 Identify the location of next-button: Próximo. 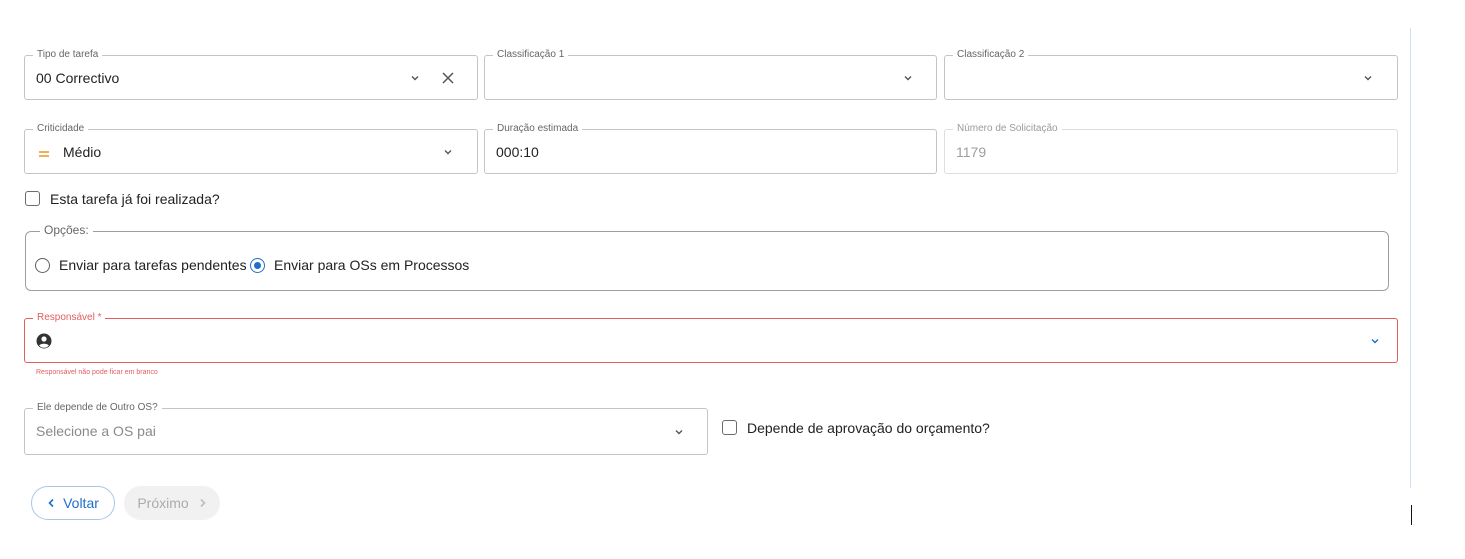
(172, 503).